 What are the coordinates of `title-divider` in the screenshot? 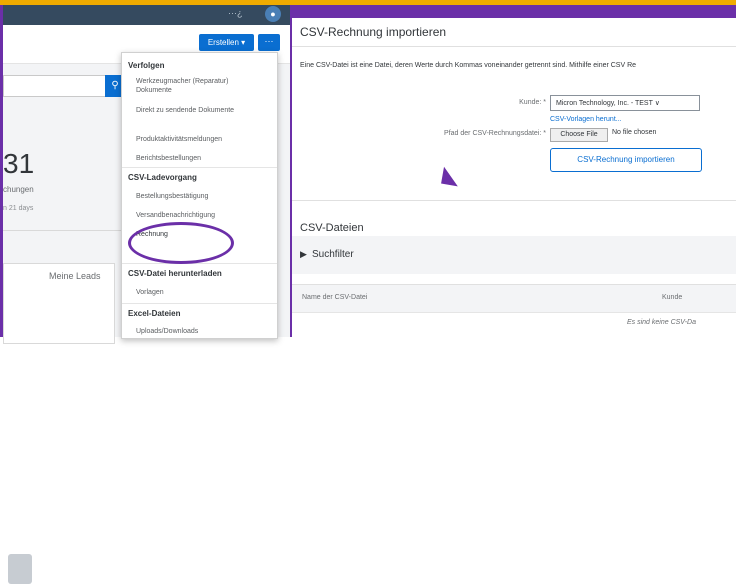 It's located at (514, 46).